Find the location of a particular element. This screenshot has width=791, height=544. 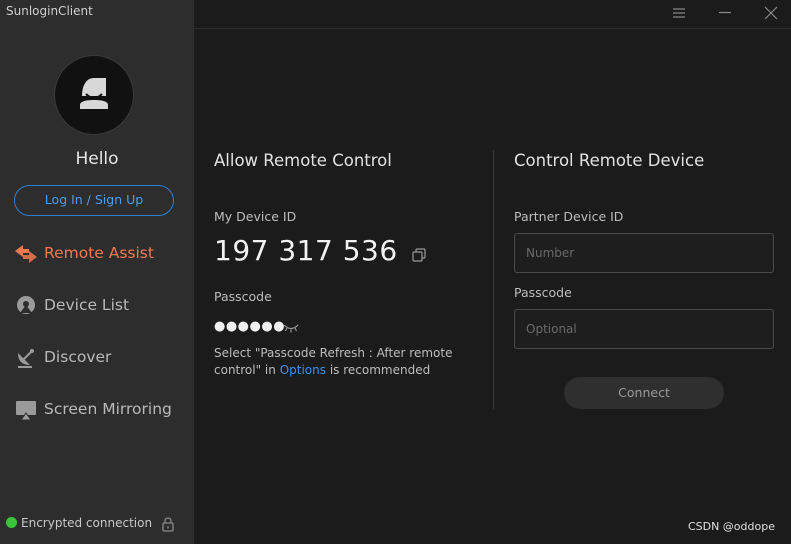

sidebar-item-screen-mirroring: Screen Mirroring is located at coordinates (97, 410).